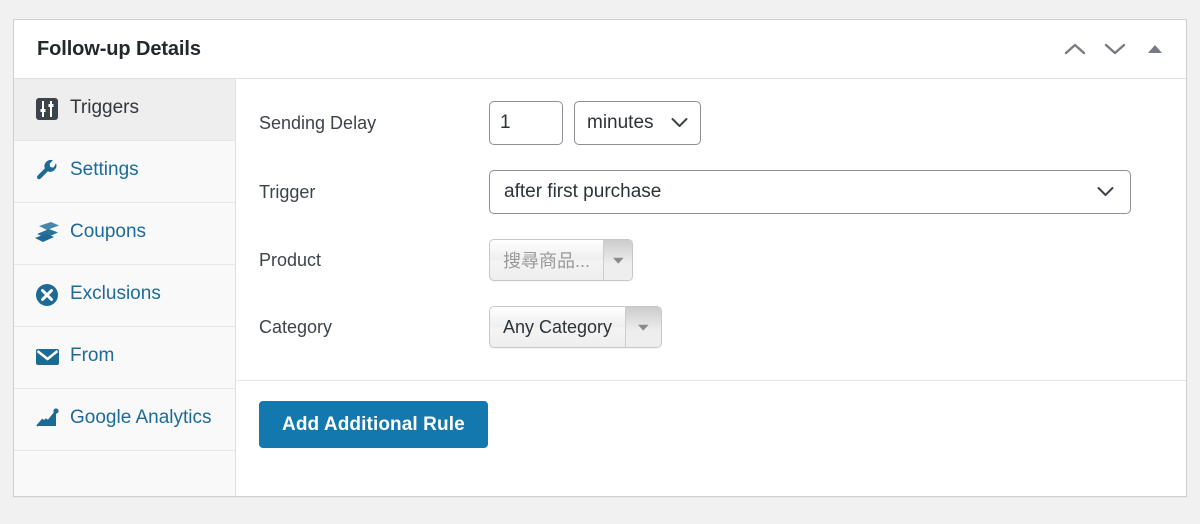  I want to click on sidebar-item-settings: Settings, so click(124, 172).